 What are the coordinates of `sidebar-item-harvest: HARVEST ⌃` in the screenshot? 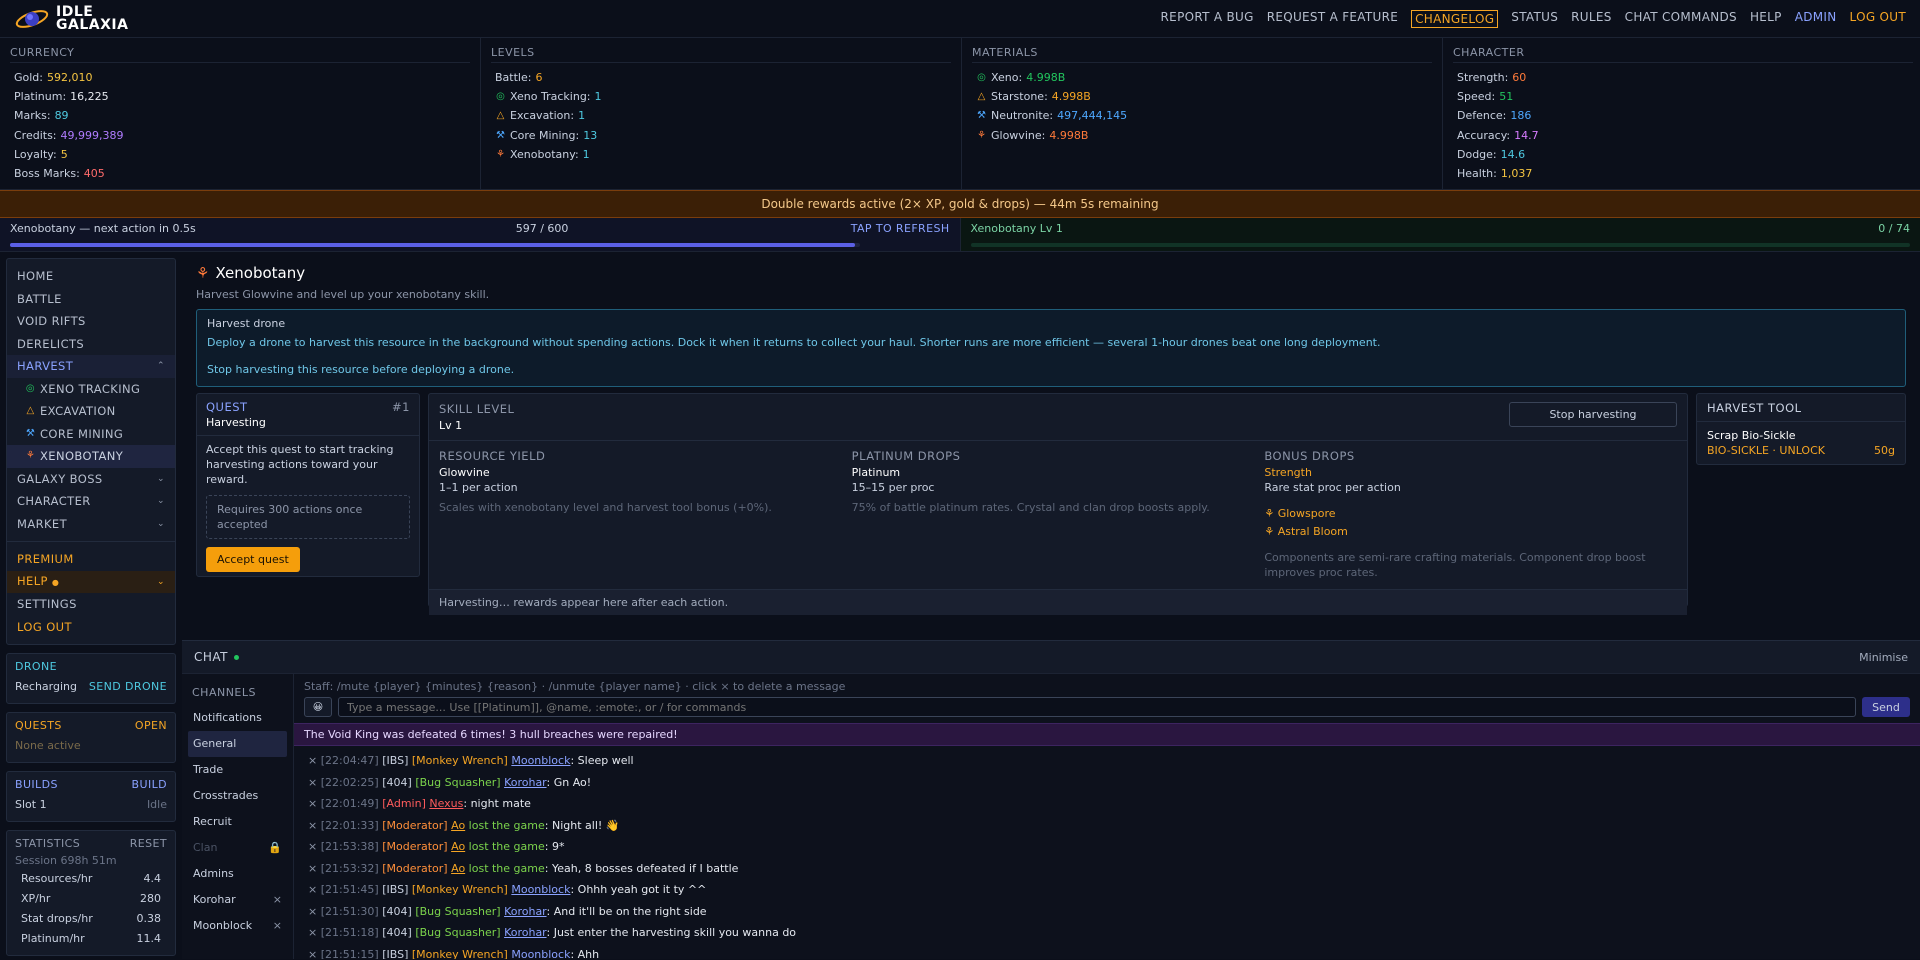 It's located at (91, 366).